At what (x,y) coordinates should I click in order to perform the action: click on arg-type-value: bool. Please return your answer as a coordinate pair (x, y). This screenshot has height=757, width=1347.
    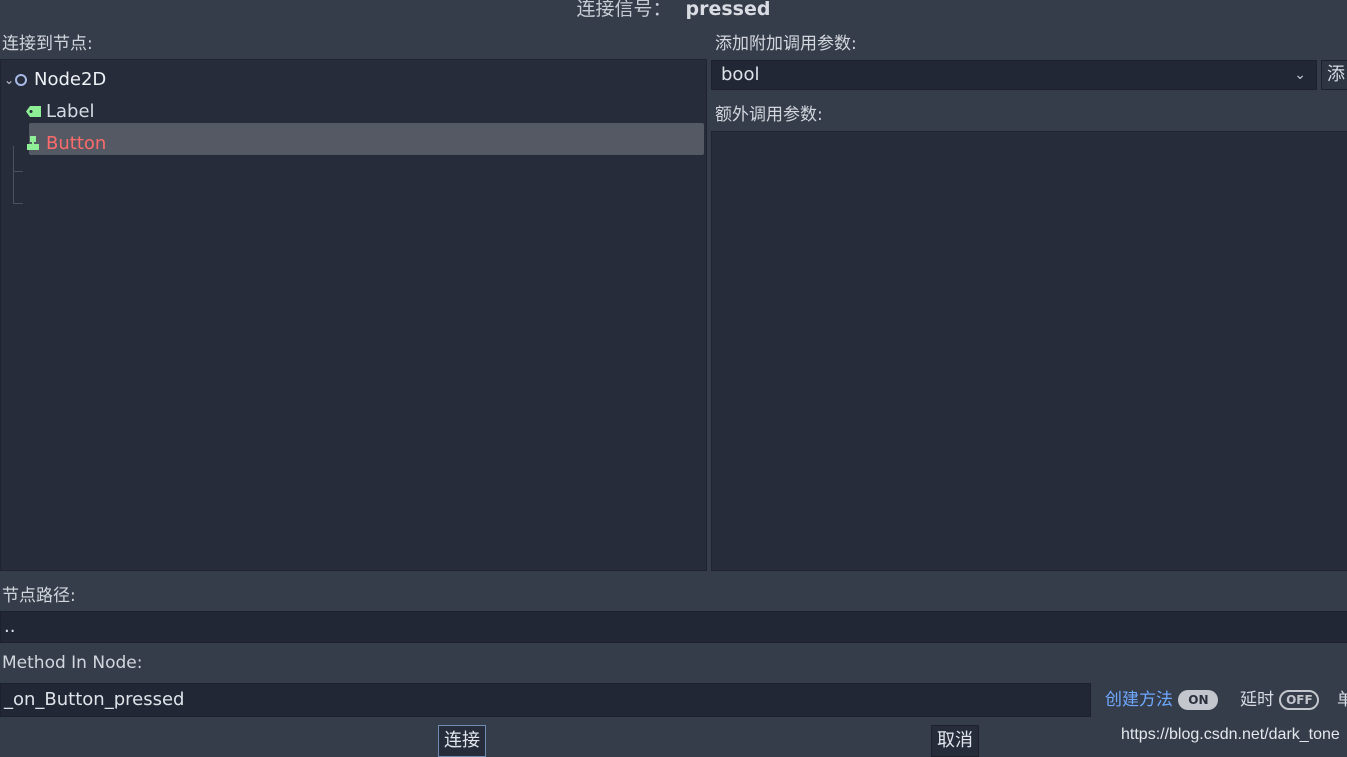
    Looking at the image, I should click on (740, 74).